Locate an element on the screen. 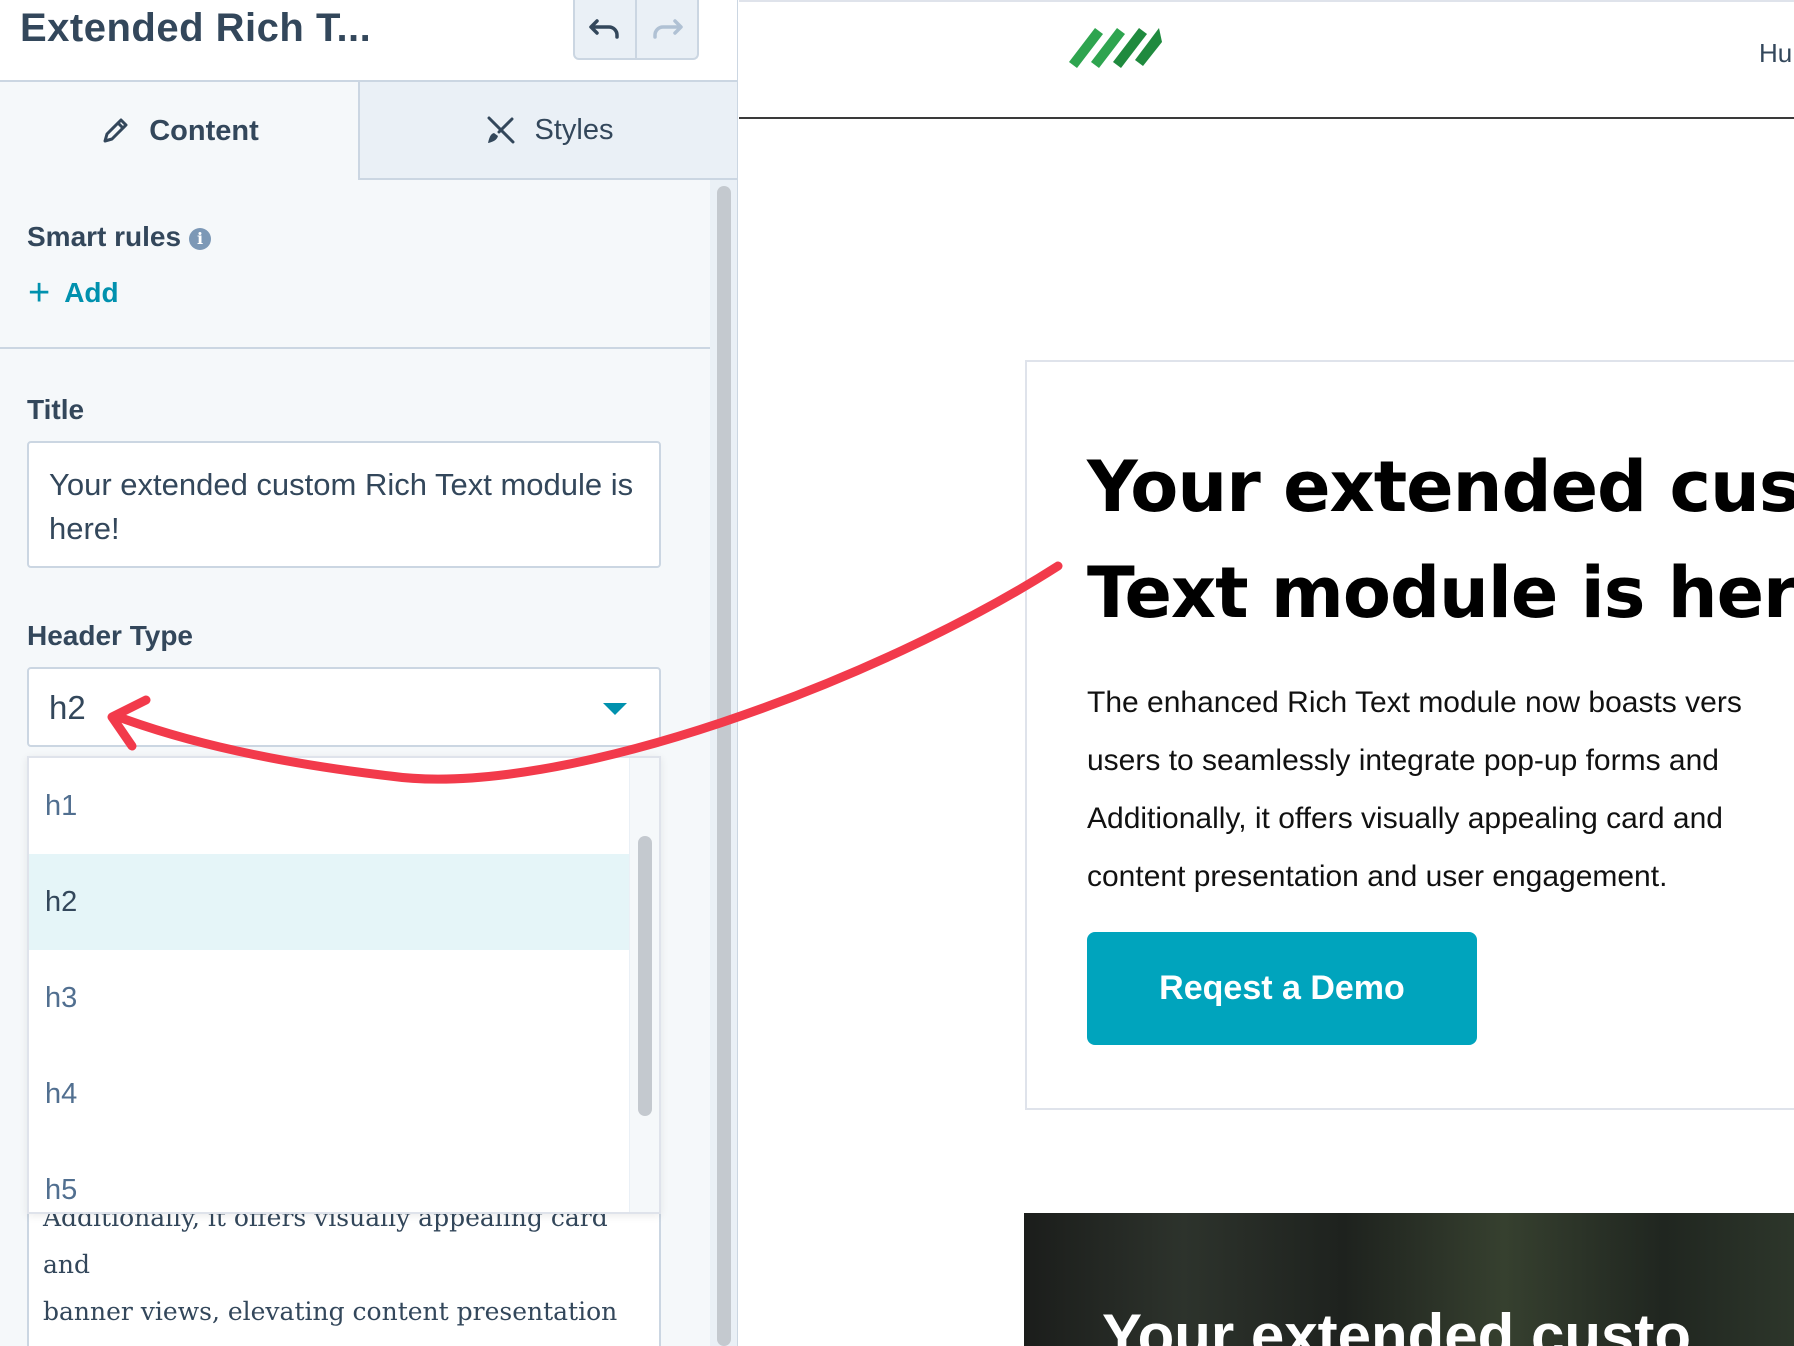 The image size is (1794, 1346). redo-icon is located at coordinates (668, 29).